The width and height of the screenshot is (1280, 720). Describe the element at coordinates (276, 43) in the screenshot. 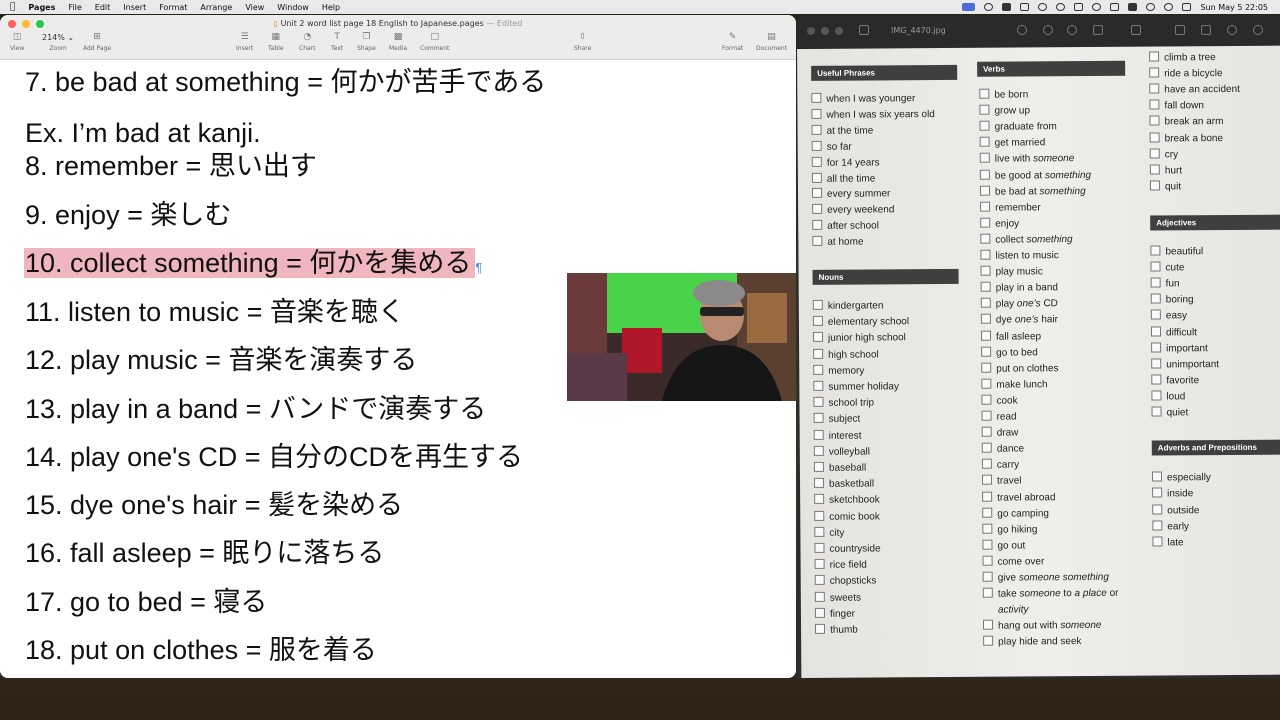

I see `table-button: ▦ Table` at that location.